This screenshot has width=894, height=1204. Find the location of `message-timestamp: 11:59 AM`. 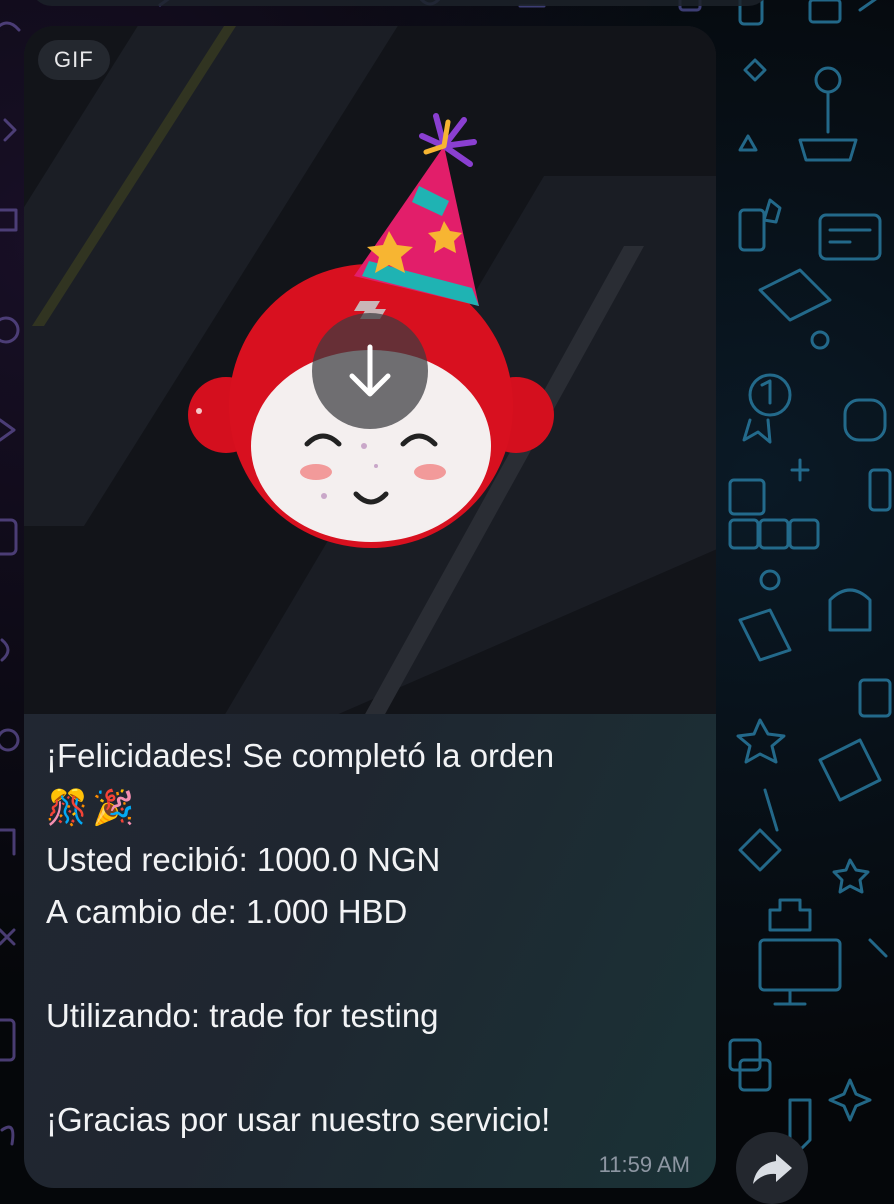

message-timestamp: 11:59 AM is located at coordinates (644, 1164).